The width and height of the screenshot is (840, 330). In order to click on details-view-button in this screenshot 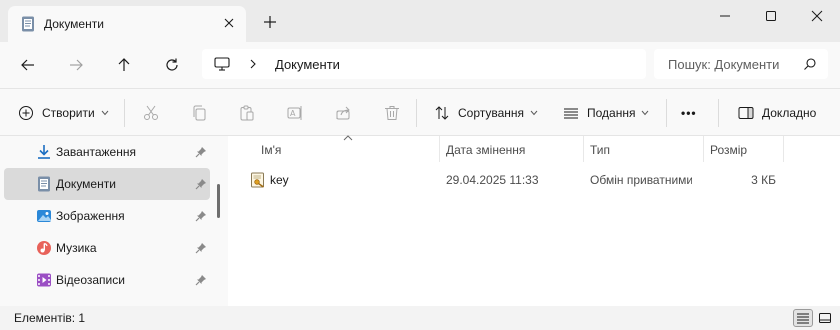, I will do `click(803, 318)`.